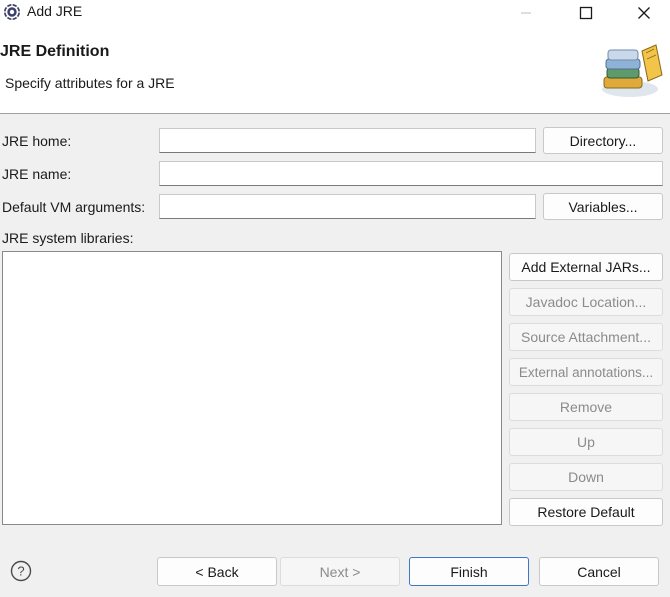 The width and height of the screenshot is (670, 597). What do you see at coordinates (586, 512) in the screenshot?
I see `restore-default-button: Restore Default` at bounding box center [586, 512].